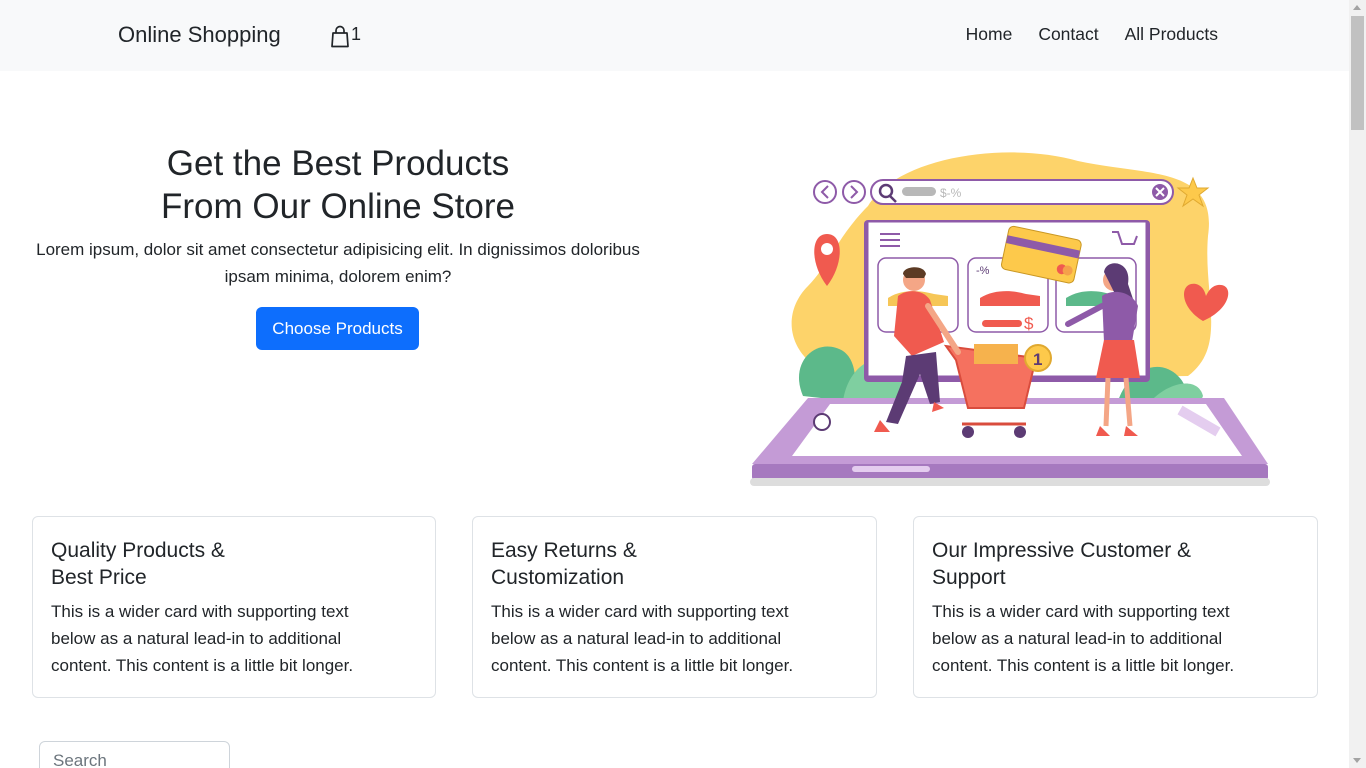 This screenshot has width=1366, height=768. I want to click on choose-products-button: Choose Products, so click(337, 328).